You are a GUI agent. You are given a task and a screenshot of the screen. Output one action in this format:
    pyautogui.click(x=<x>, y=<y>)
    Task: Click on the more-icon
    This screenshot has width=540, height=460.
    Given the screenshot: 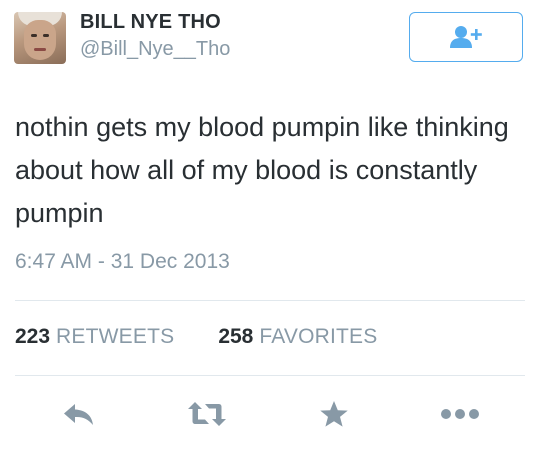 What is the action you would take?
    pyautogui.click(x=460, y=414)
    